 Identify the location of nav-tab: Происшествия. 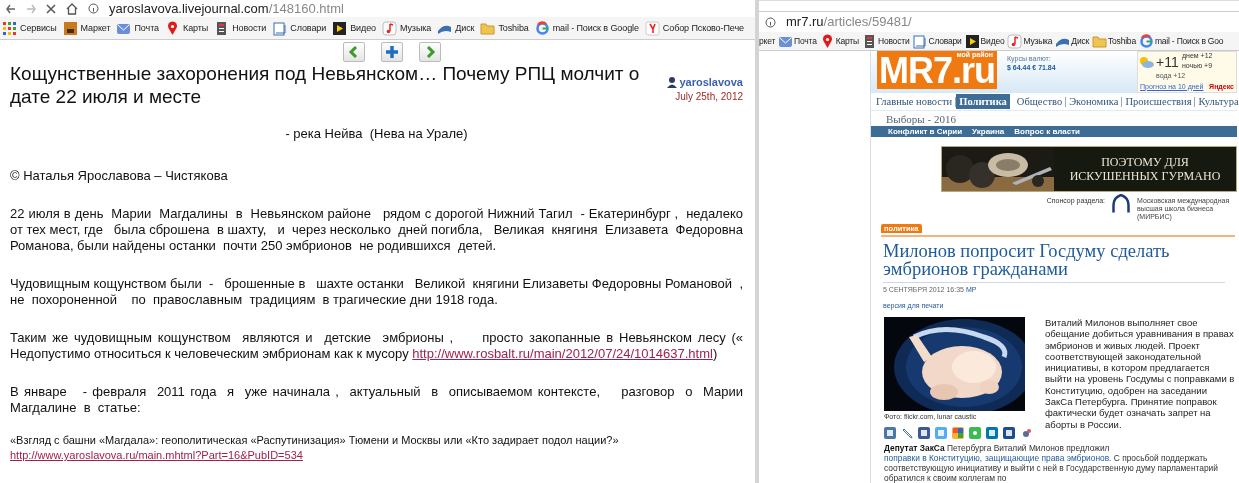
(1159, 101).